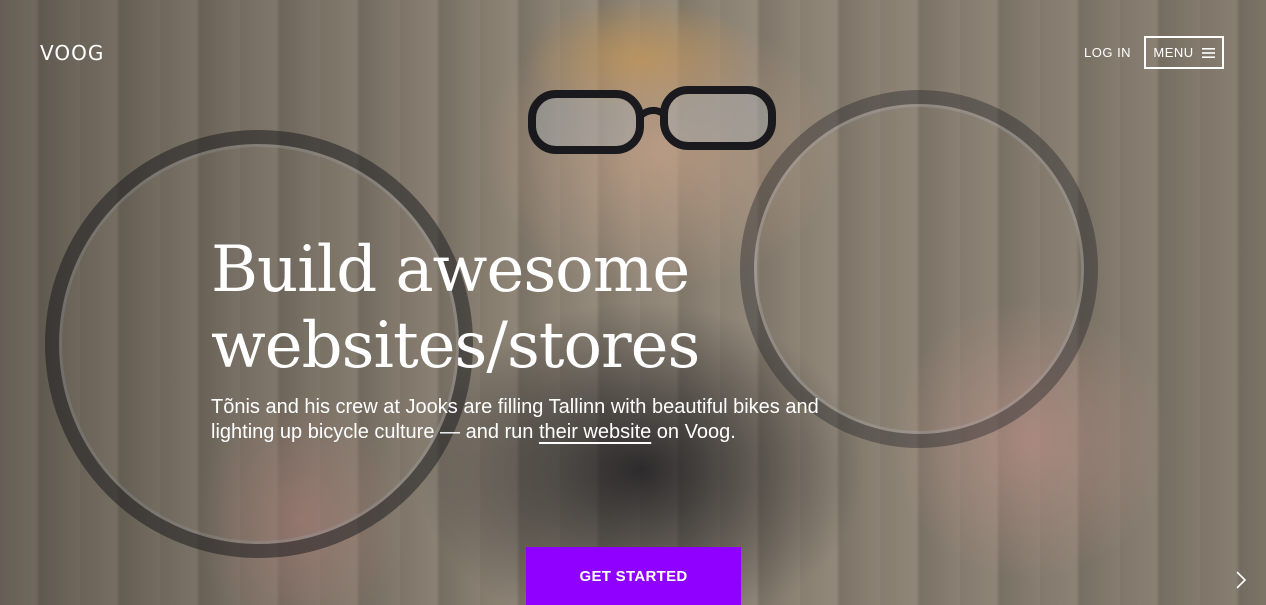 This screenshot has width=1266, height=605. Describe the element at coordinates (531, 308) in the screenshot. I see `hero-headline: Build awesome websites/stores` at that location.